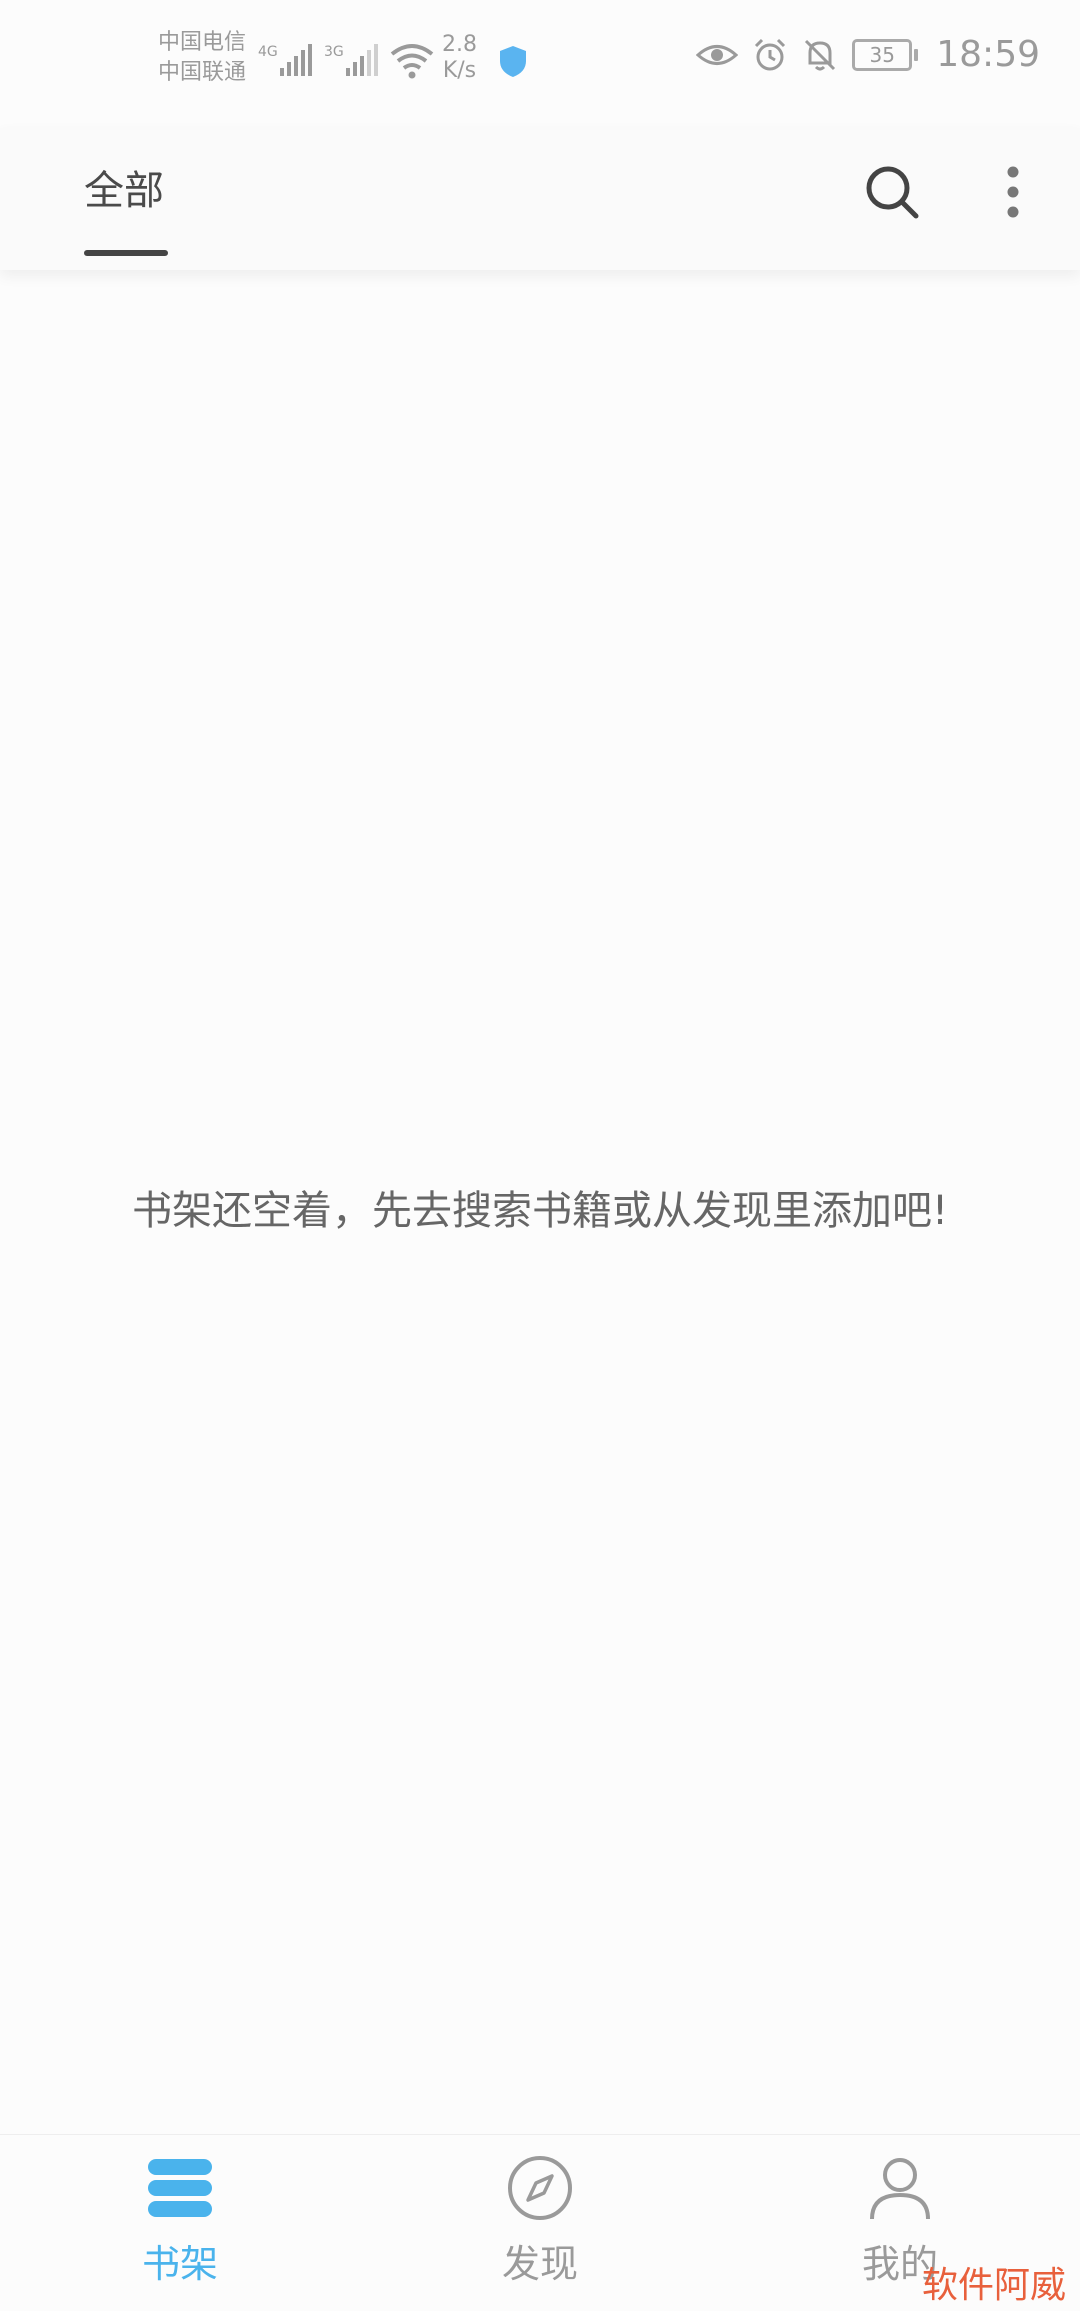 The width and height of the screenshot is (1080, 2311). Describe the element at coordinates (126, 253) in the screenshot. I see `tab-indicator` at that location.